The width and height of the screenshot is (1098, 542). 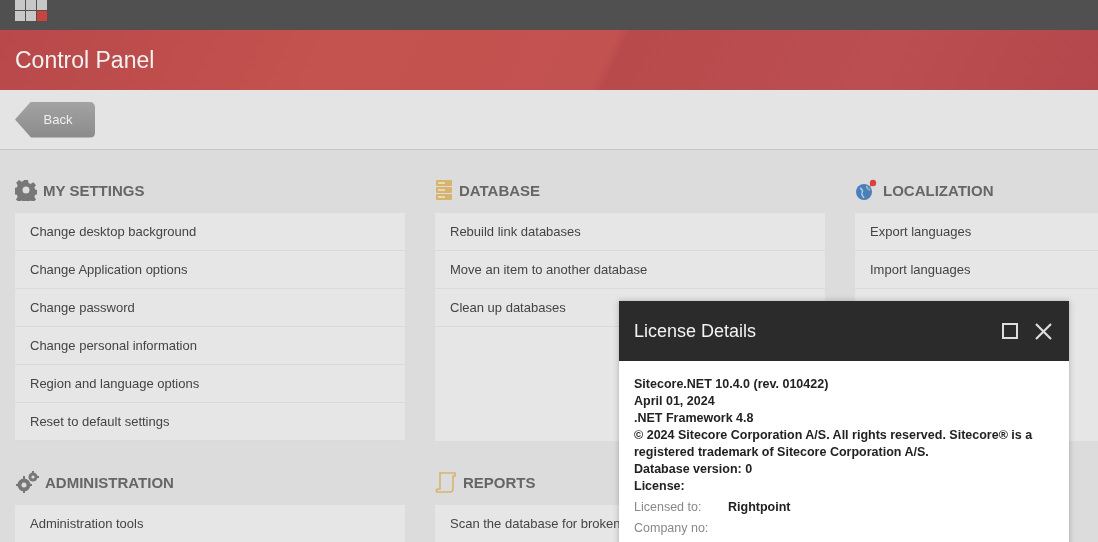 I want to click on menu-link: Import languages, so click(x=976, y=270).